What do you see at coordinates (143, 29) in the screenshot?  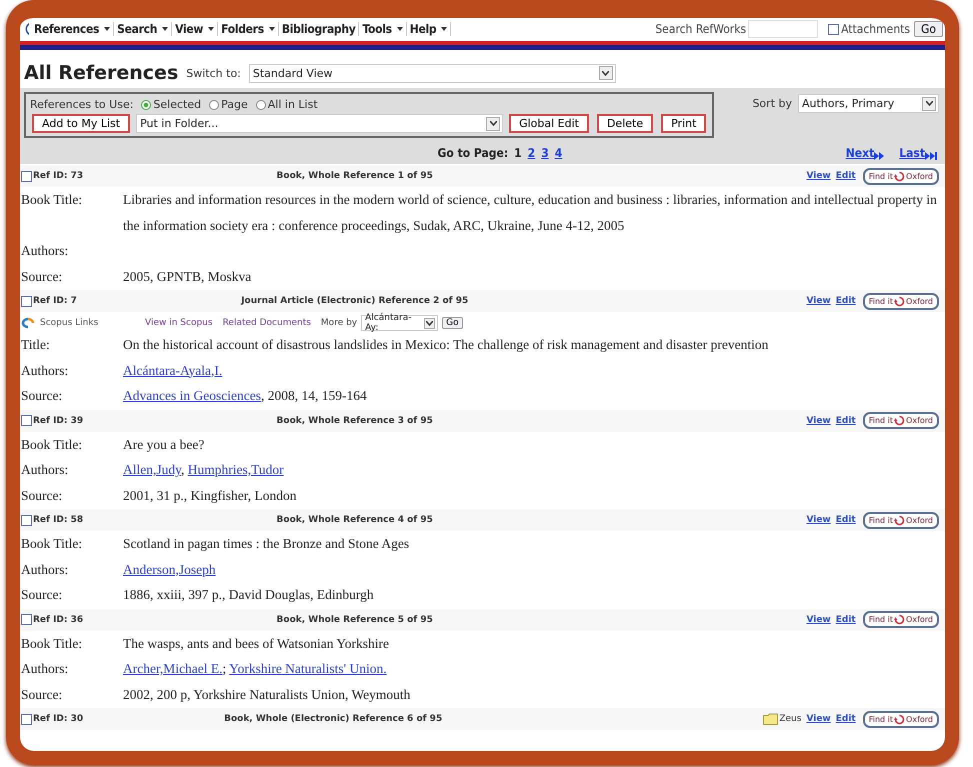 I see `menu-item: Search` at bounding box center [143, 29].